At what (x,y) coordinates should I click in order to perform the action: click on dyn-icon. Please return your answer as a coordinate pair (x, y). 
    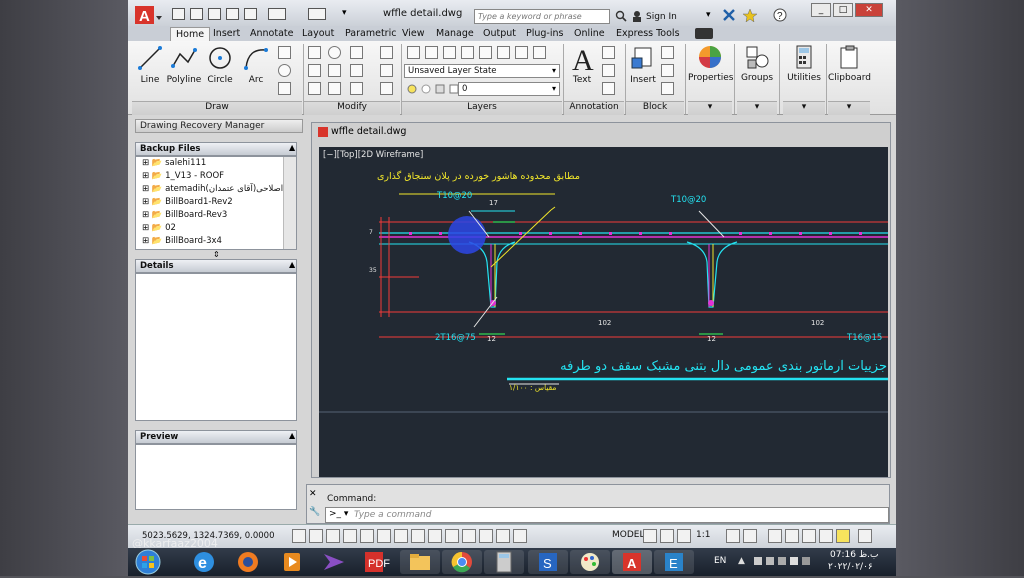
    Looking at the image, I should click on (452, 536).